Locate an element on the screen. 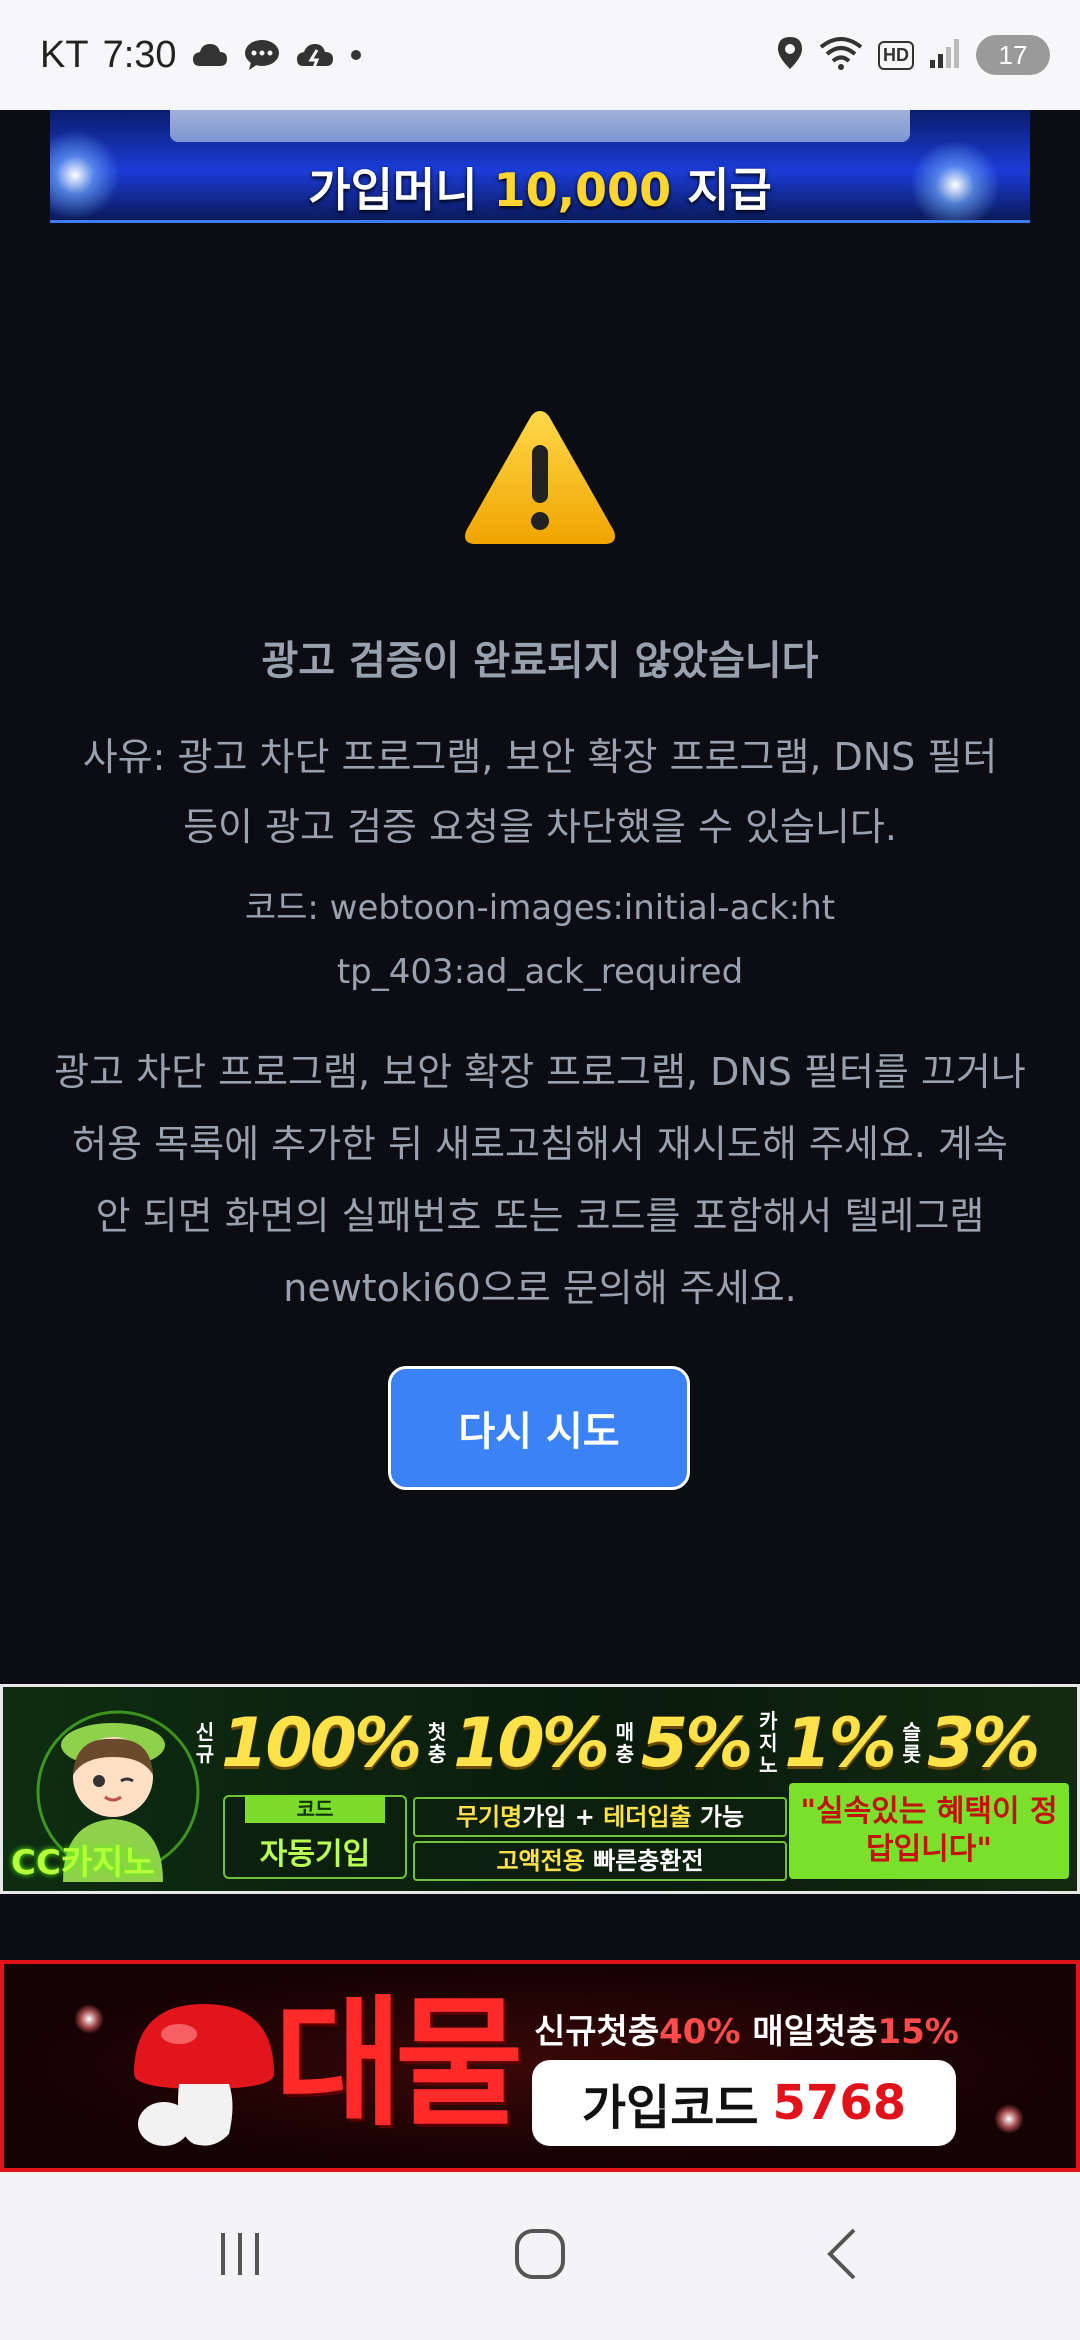  promo-daily-deposit: 매일첫충 is located at coordinates (809, 2032).